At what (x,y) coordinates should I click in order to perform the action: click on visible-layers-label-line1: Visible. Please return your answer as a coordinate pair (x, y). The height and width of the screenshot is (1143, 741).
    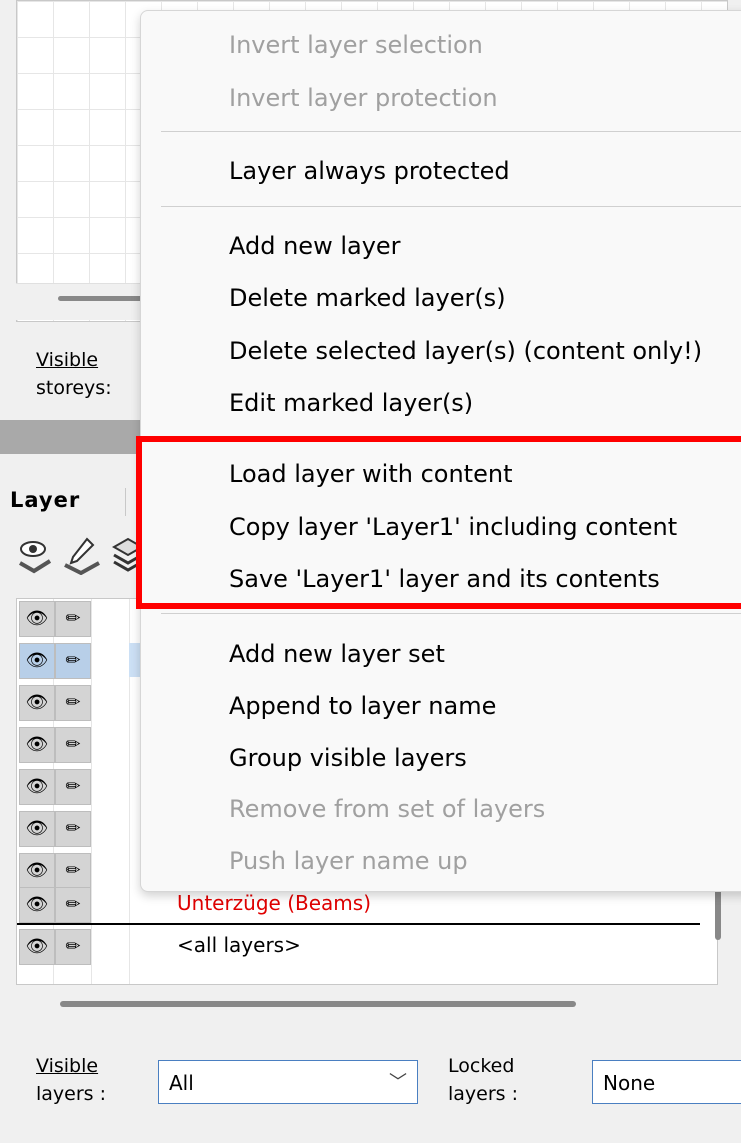
    Looking at the image, I should click on (67, 1066).